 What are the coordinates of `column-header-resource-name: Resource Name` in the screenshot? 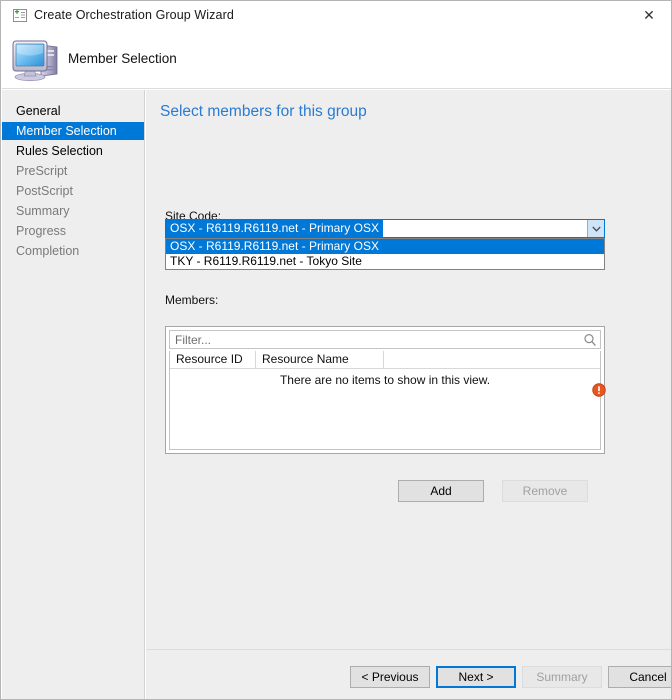 It's located at (320, 359).